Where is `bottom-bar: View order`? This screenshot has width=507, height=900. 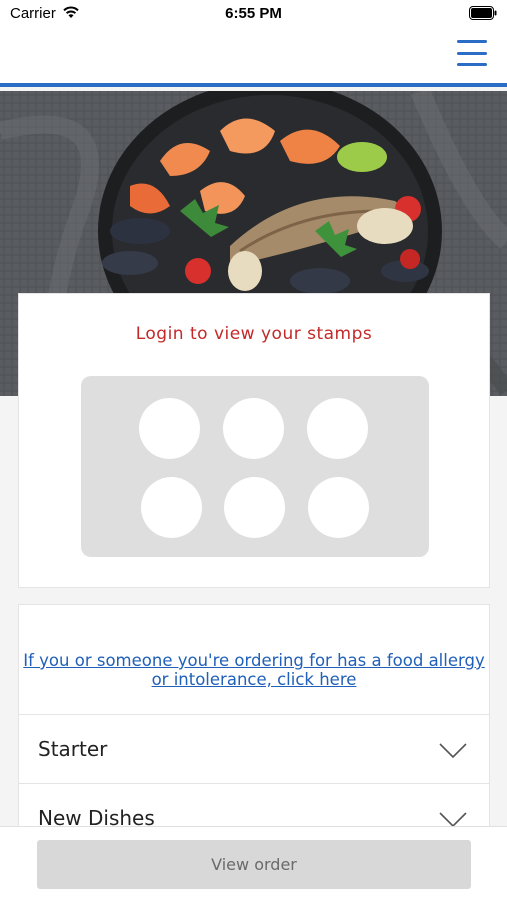 bottom-bar: View order is located at coordinates (253, 863).